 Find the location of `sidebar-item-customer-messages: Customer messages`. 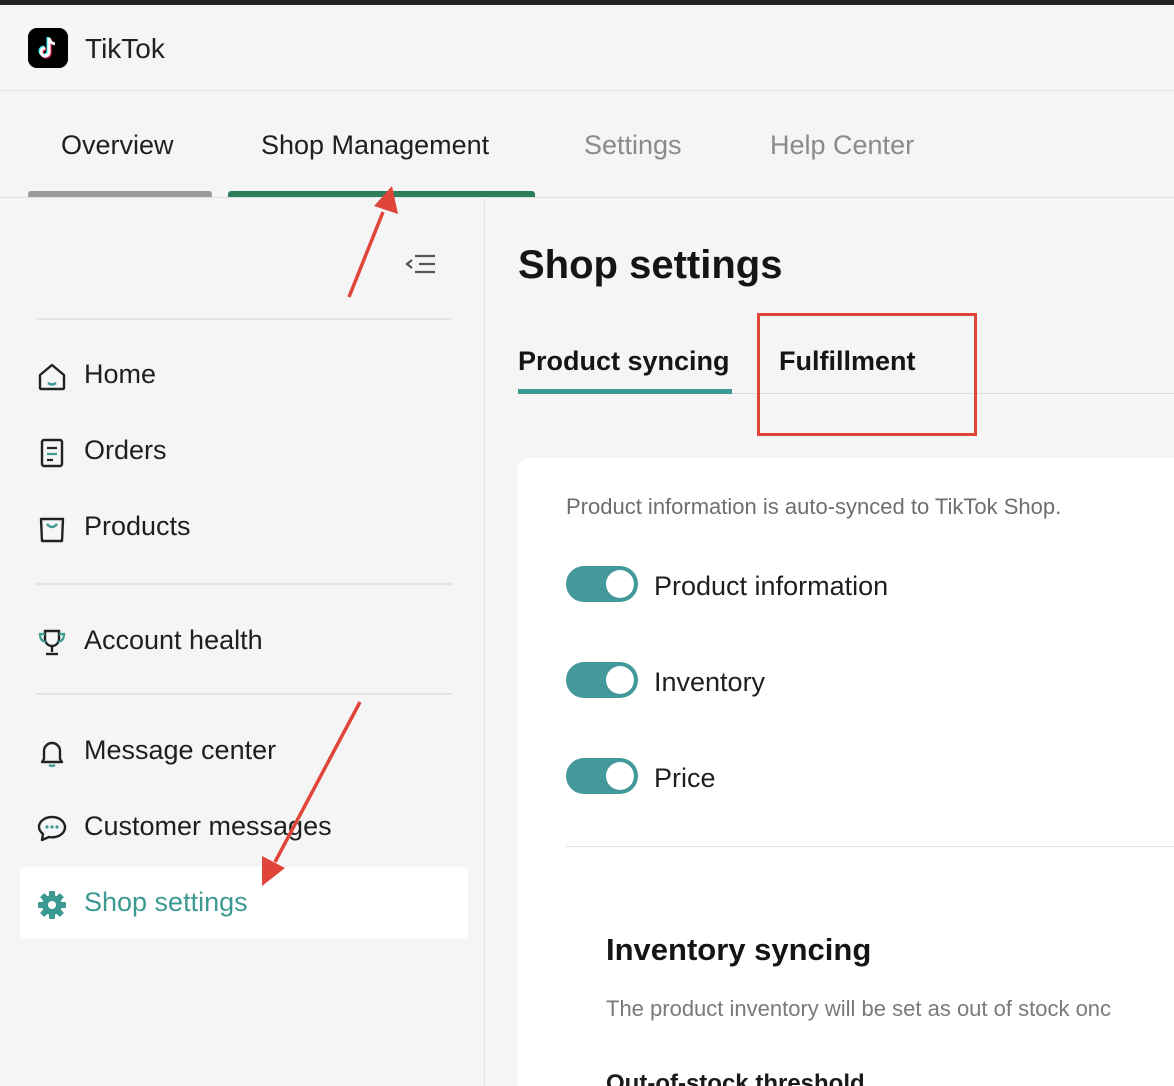

sidebar-item-customer-messages: Customer messages is located at coordinates (244, 827).